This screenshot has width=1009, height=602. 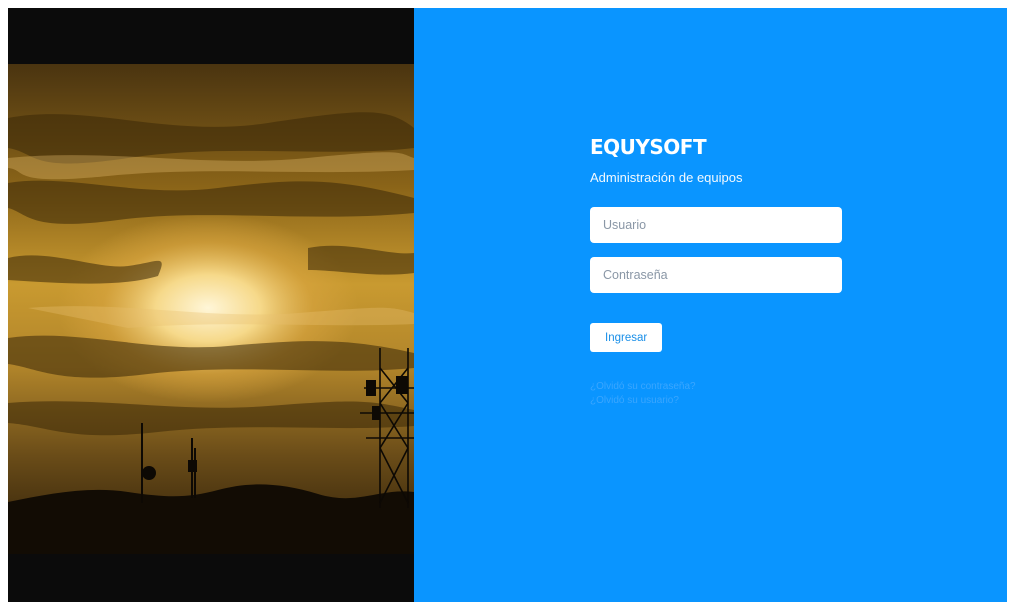 I want to click on app-subtitle: Administración de equipos, so click(x=666, y=177).